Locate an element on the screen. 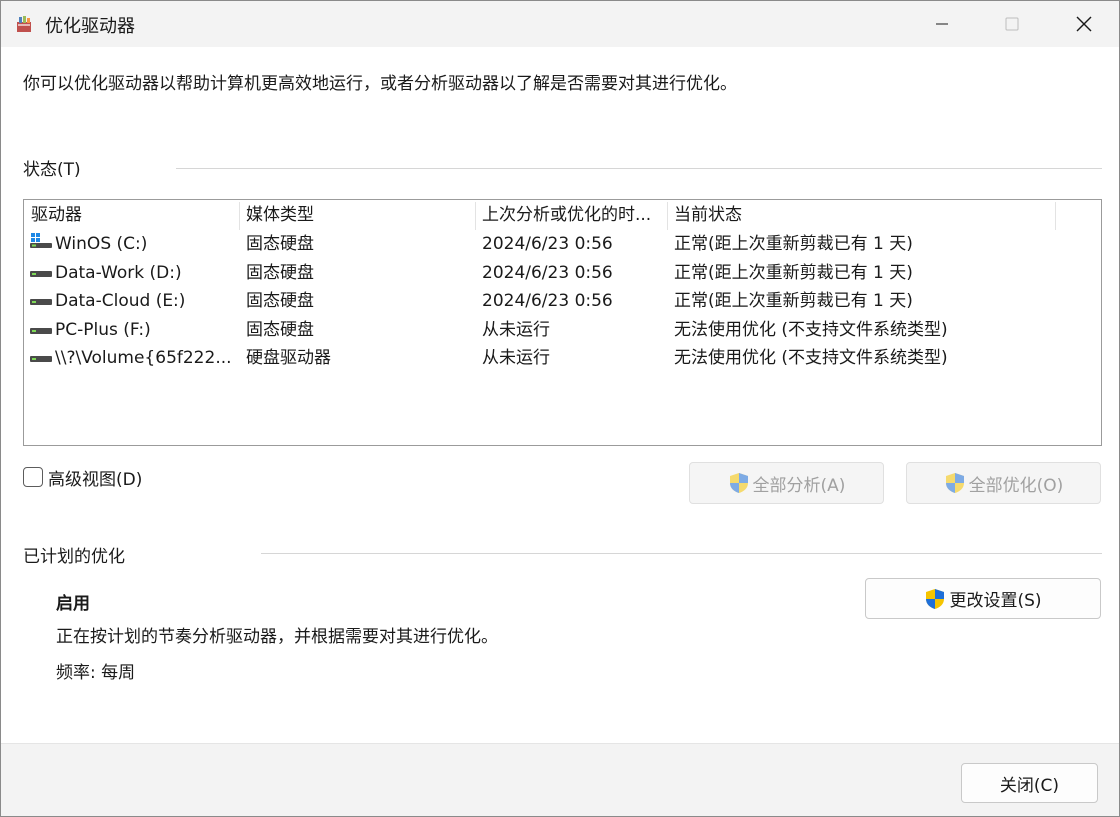 The width and height of the screenshot is (1120, 817). scheduled-group-divider is located at coordinates (681, 553).